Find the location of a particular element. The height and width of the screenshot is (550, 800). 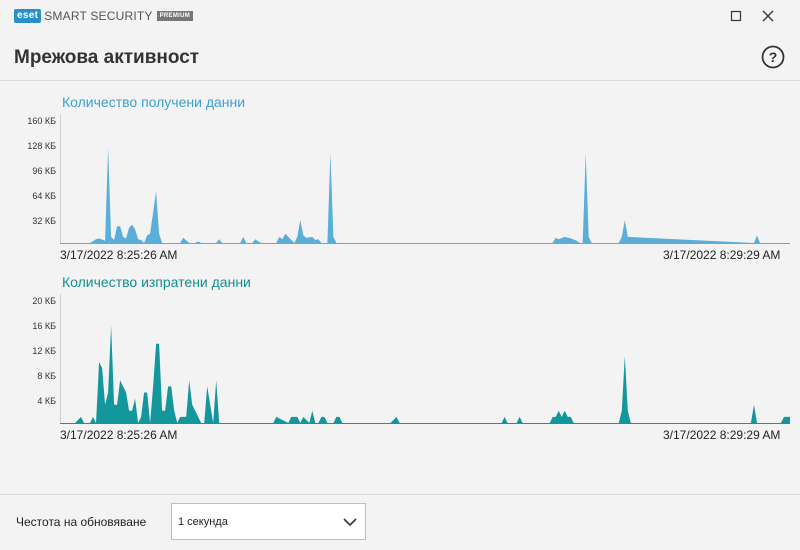

received-ytick: 32 КБ is located at coordinates (44, 221).